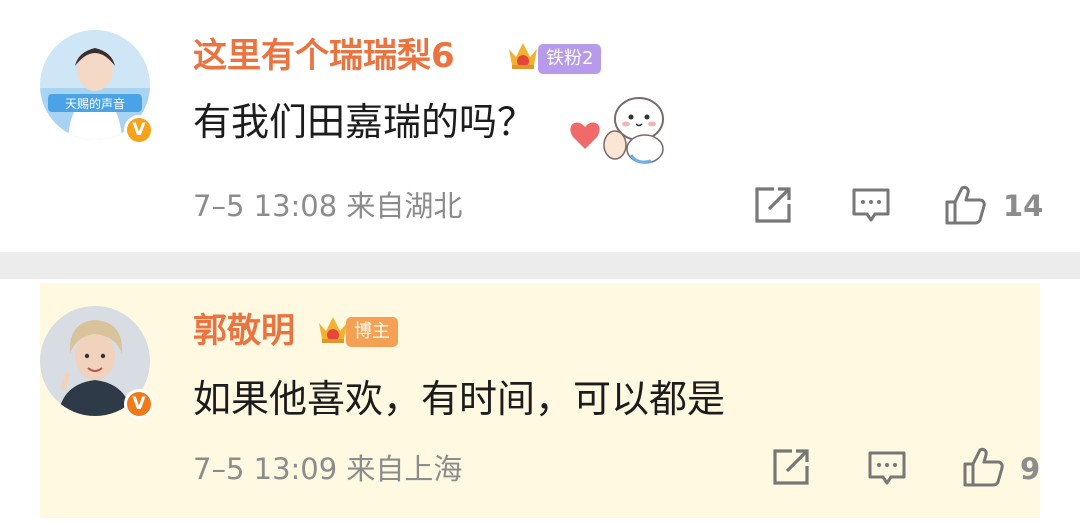 The height and width of the screenshot is (525, 1080). What do you see at coordinates (1030, 469) in the screenshot?
I see `like-count: 9` at bounding box center [1030, 469].